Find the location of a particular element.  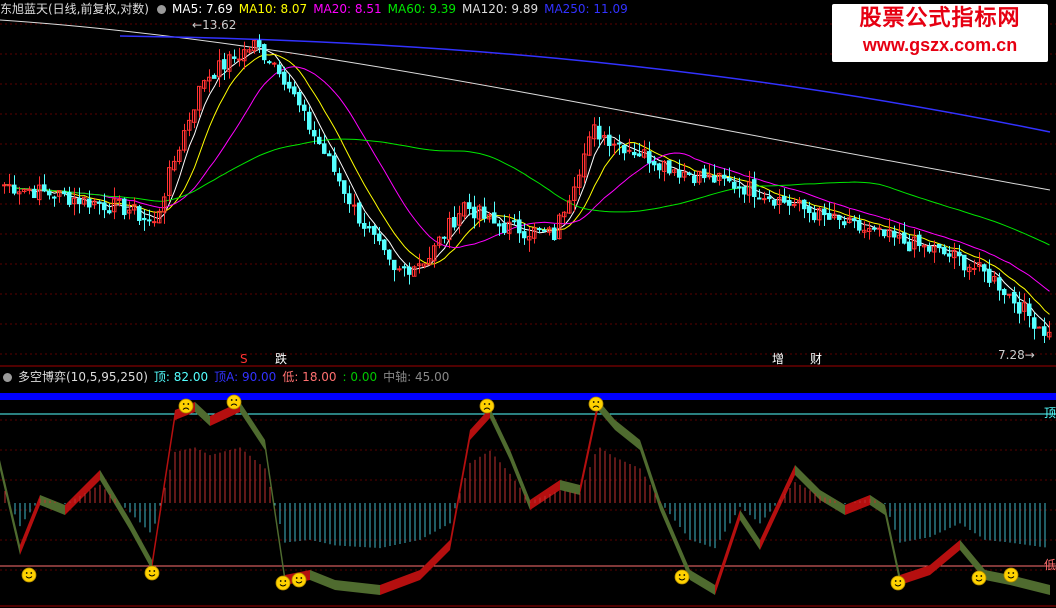

low-value: 低: 18.00 is located at coordinates (309, 377).